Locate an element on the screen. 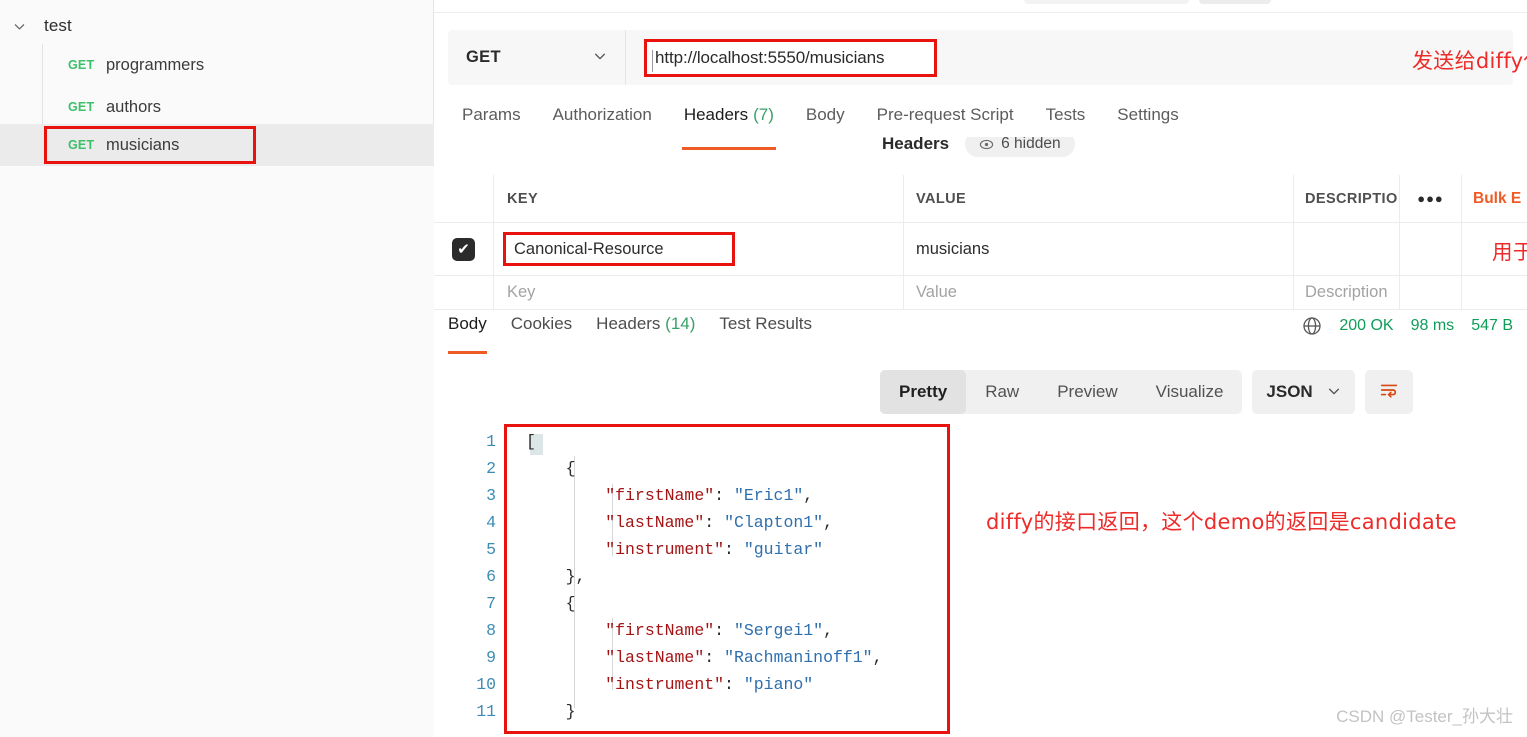 The image size is (1527, 737). headers-subtitle-strip: Headers 6 hidden is located at coordinates (1202, 150).